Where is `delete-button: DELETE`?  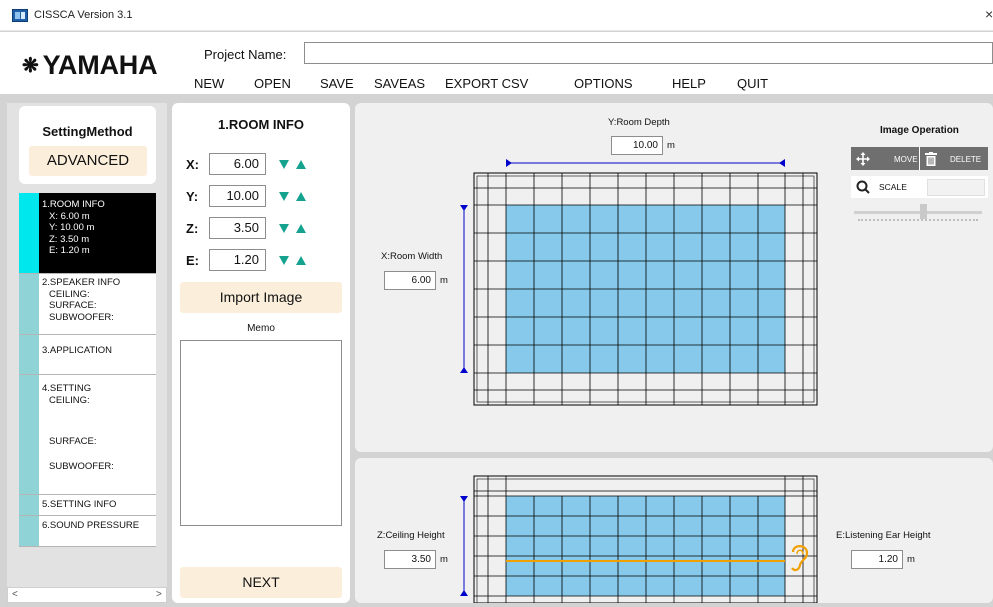
delete-button: DELETE is located at coordinates (965, 159).